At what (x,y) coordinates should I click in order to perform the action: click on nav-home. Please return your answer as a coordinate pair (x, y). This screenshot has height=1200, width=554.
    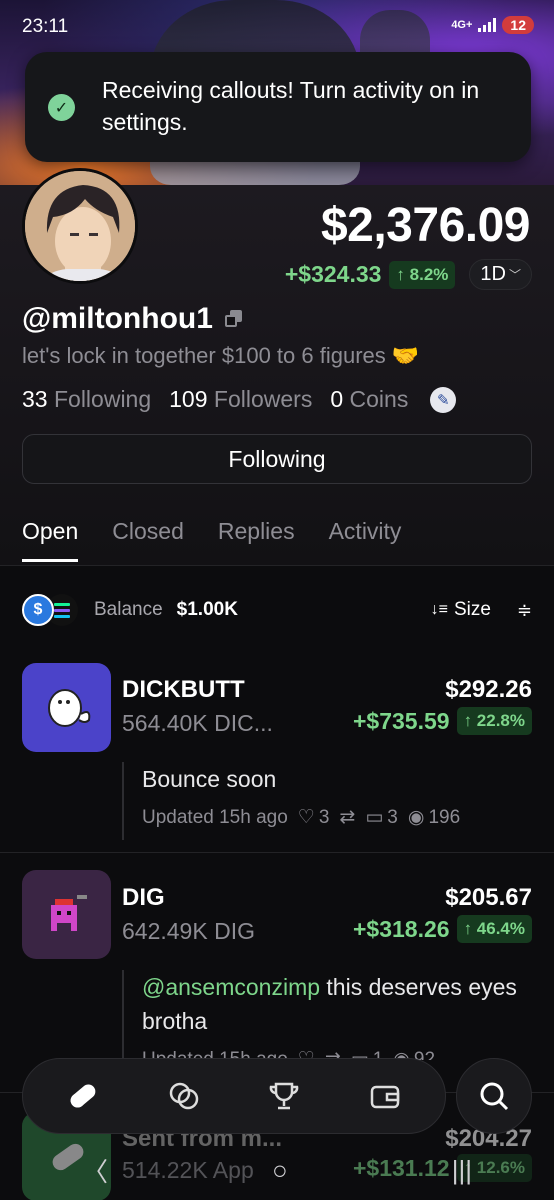
    Looking at the image, I should click on (83, 1096).